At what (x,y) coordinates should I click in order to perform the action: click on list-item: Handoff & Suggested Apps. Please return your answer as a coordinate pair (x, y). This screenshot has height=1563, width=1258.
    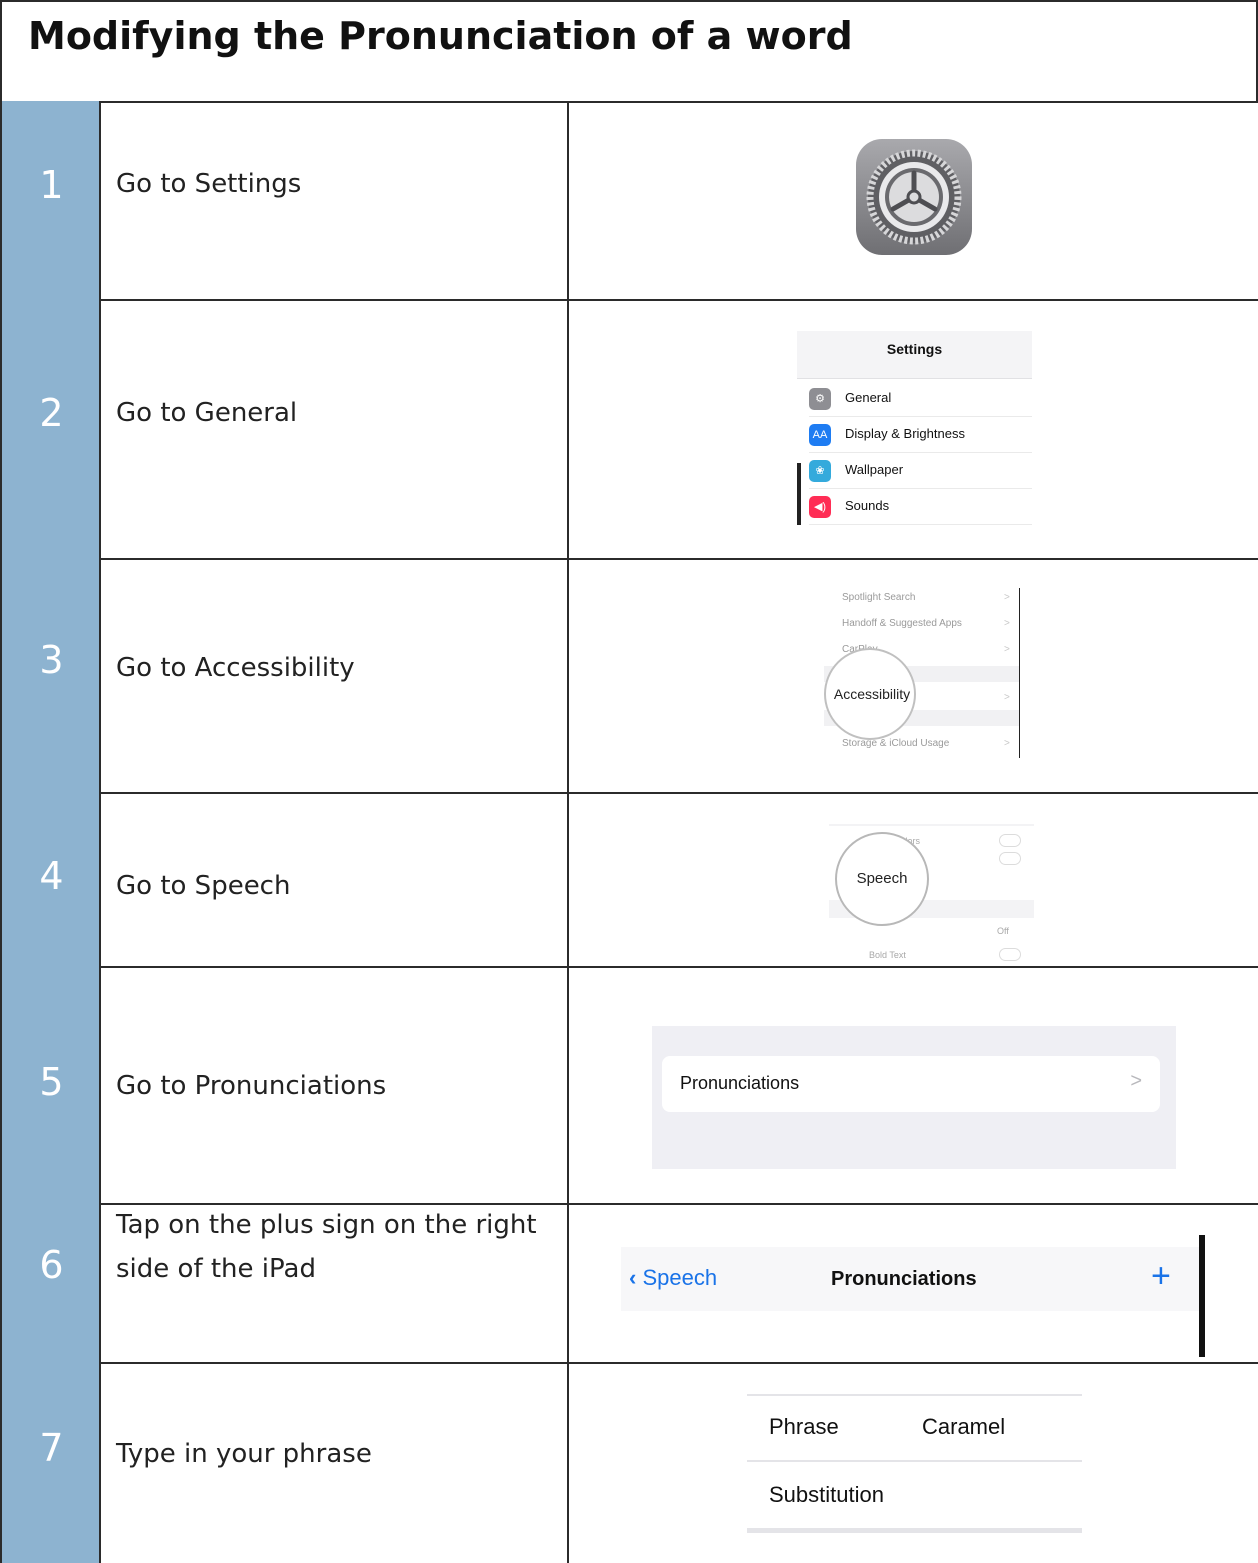
    Looking at the image, I should click on (902, 623).